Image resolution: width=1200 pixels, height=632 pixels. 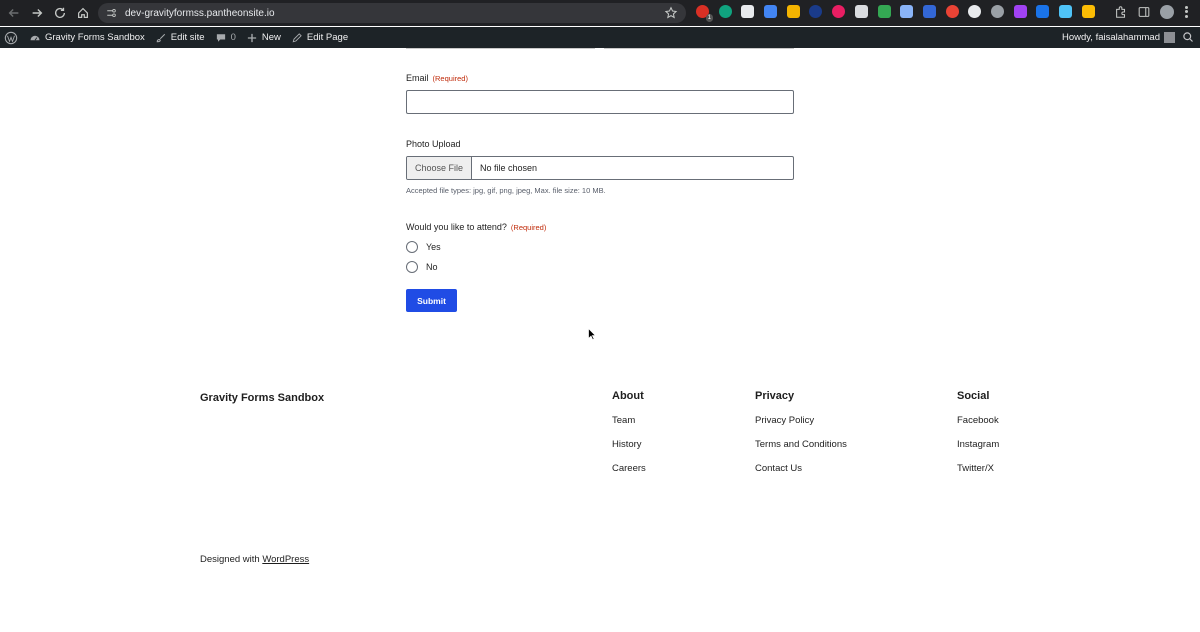 I want to click on choose-file-button: Choose File, so click(x=439, y=168).